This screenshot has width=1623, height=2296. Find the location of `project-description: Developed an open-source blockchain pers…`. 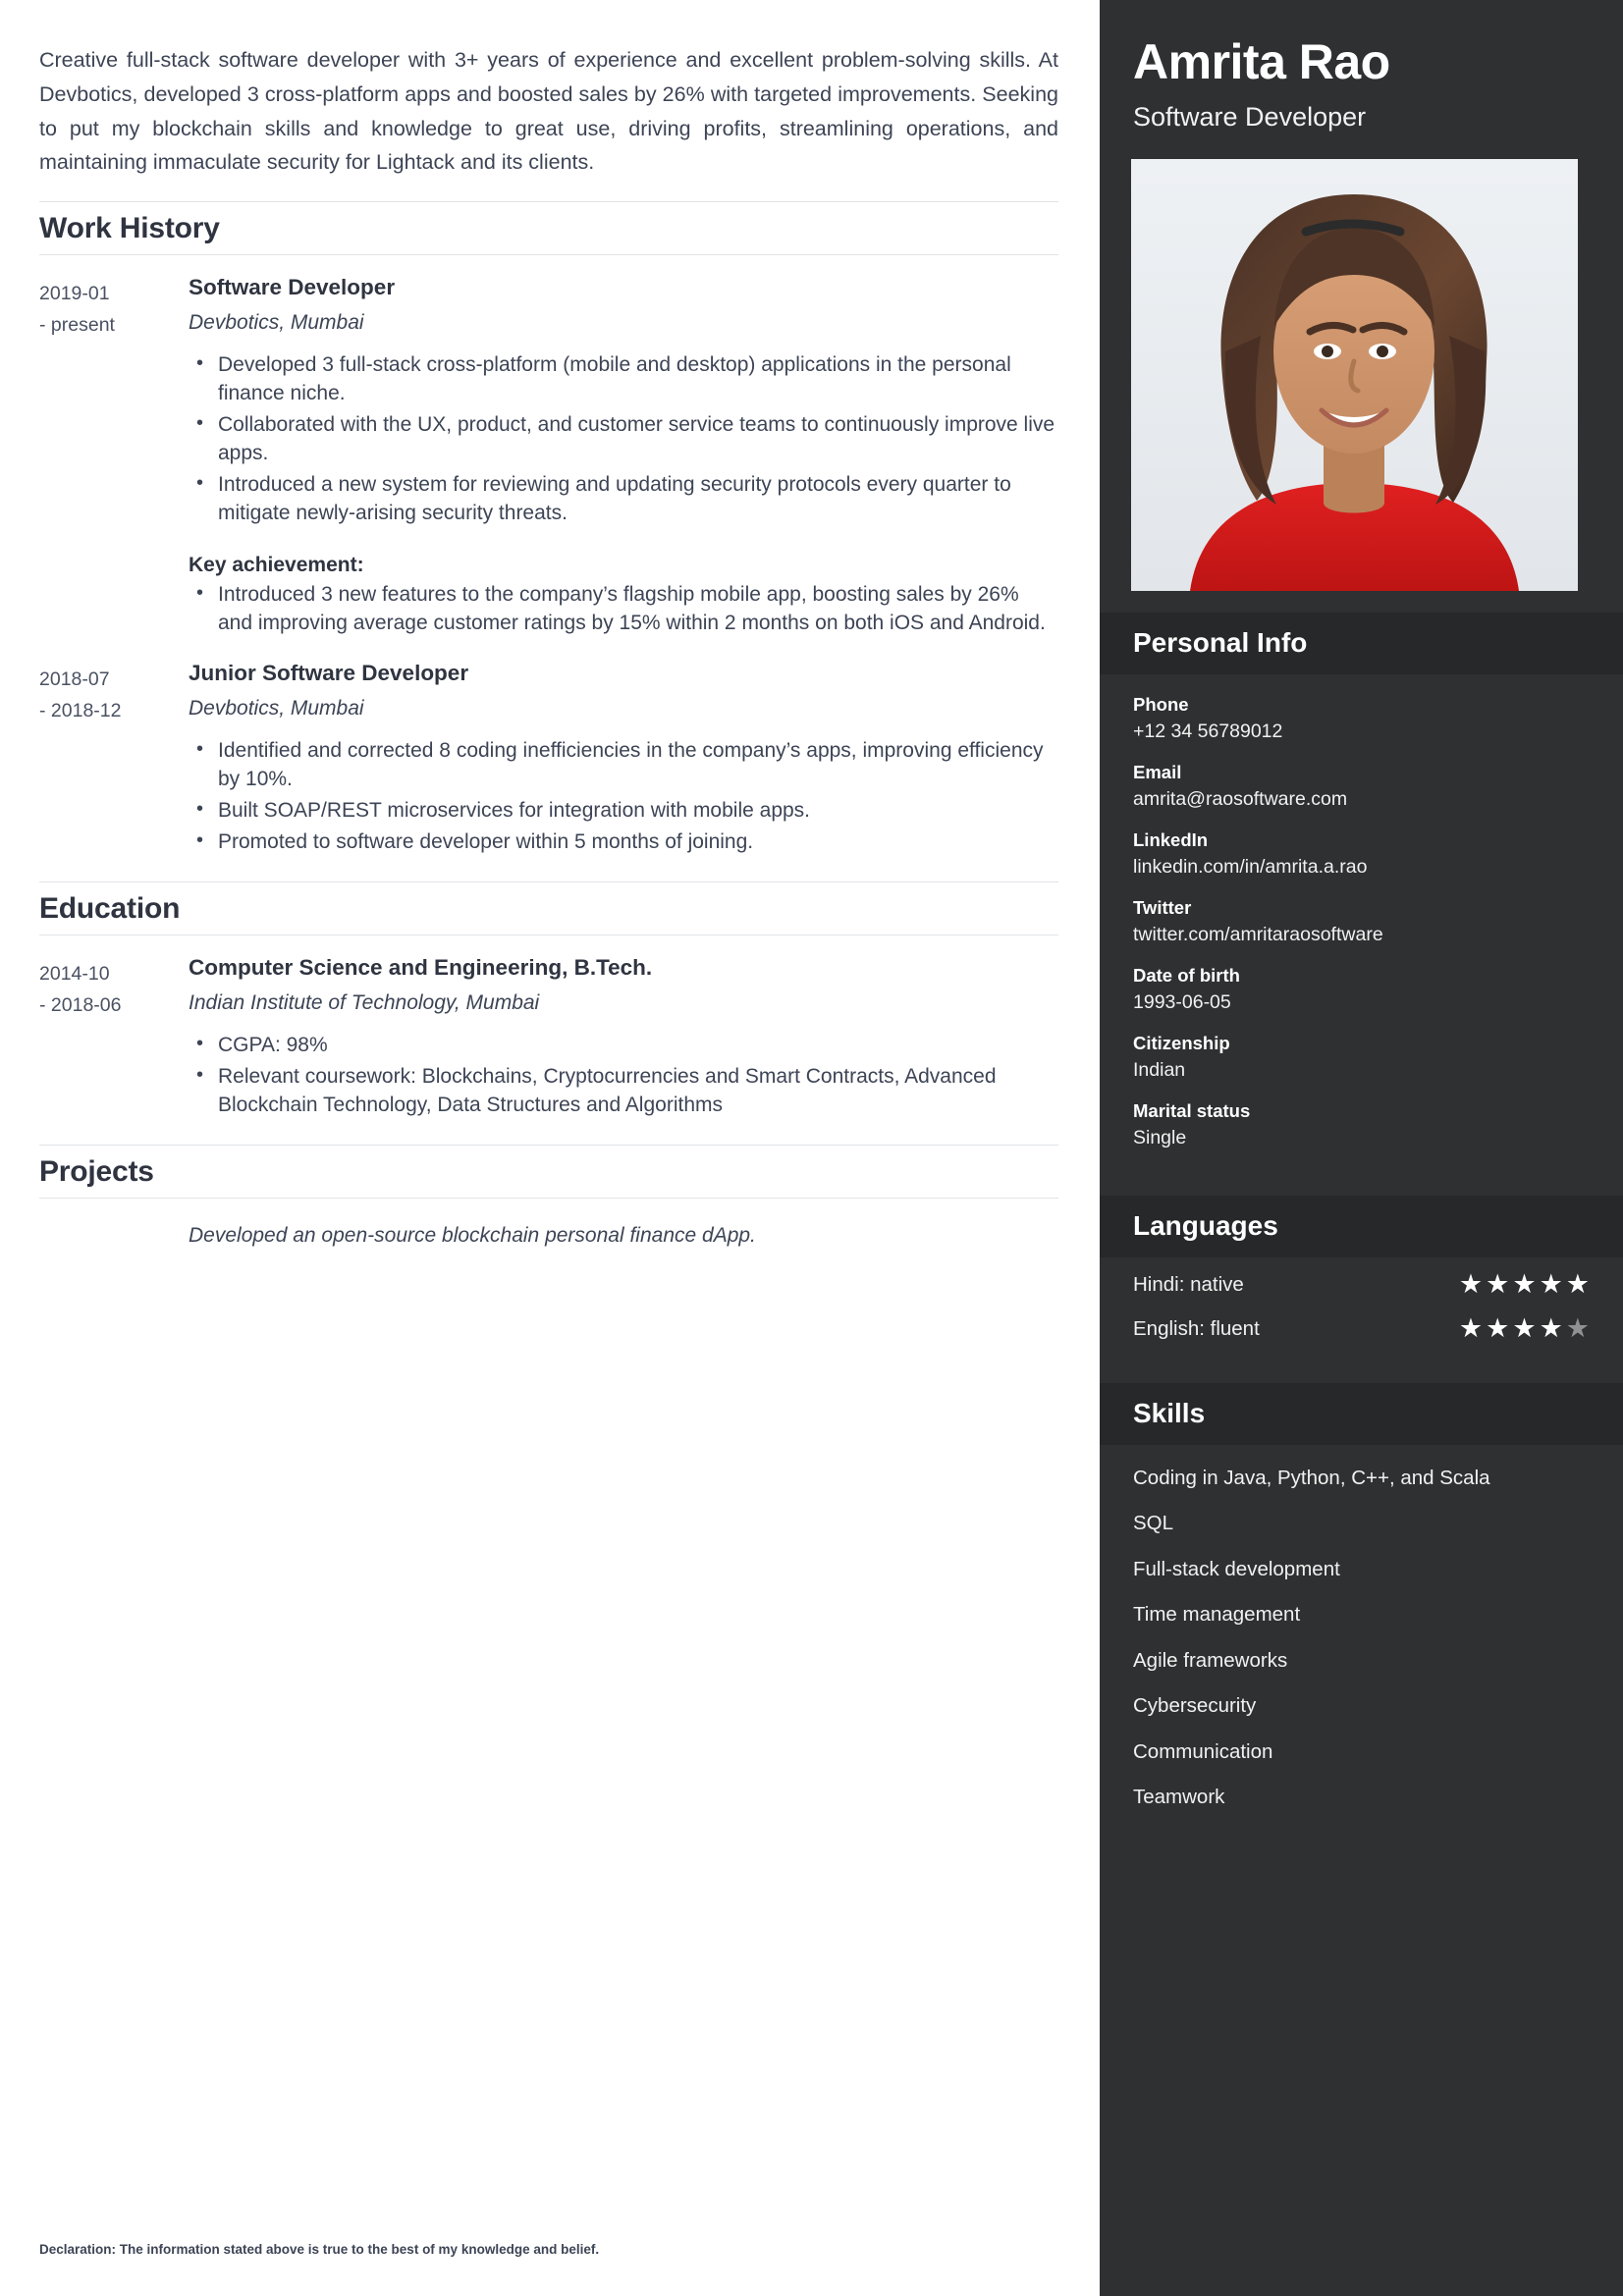

project-description: Developed an open-source blockchain pers… is located at coordinates (472, 1235).